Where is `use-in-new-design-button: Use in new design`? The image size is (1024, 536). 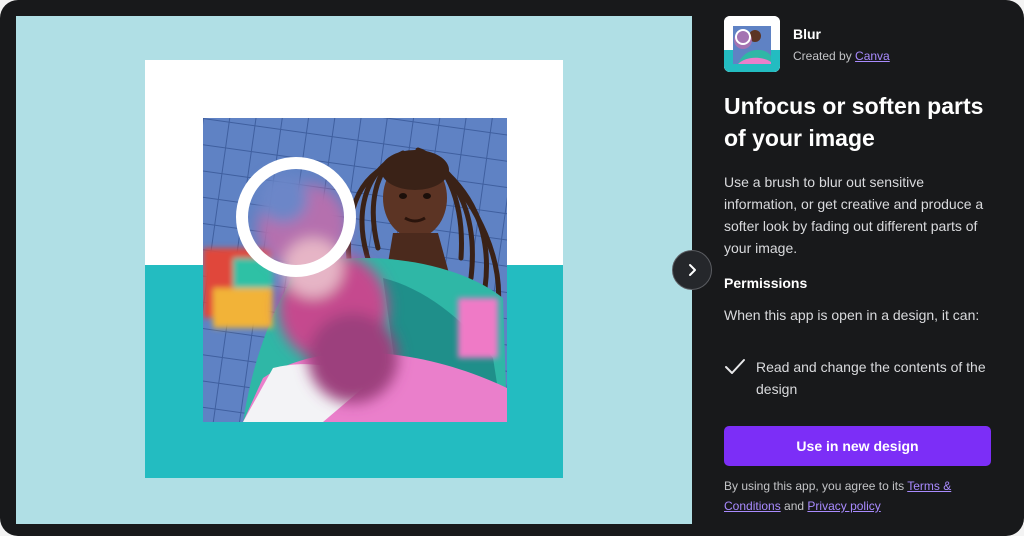 use-in-new-design-button: Use in new design is located at coordinates (857, 446).